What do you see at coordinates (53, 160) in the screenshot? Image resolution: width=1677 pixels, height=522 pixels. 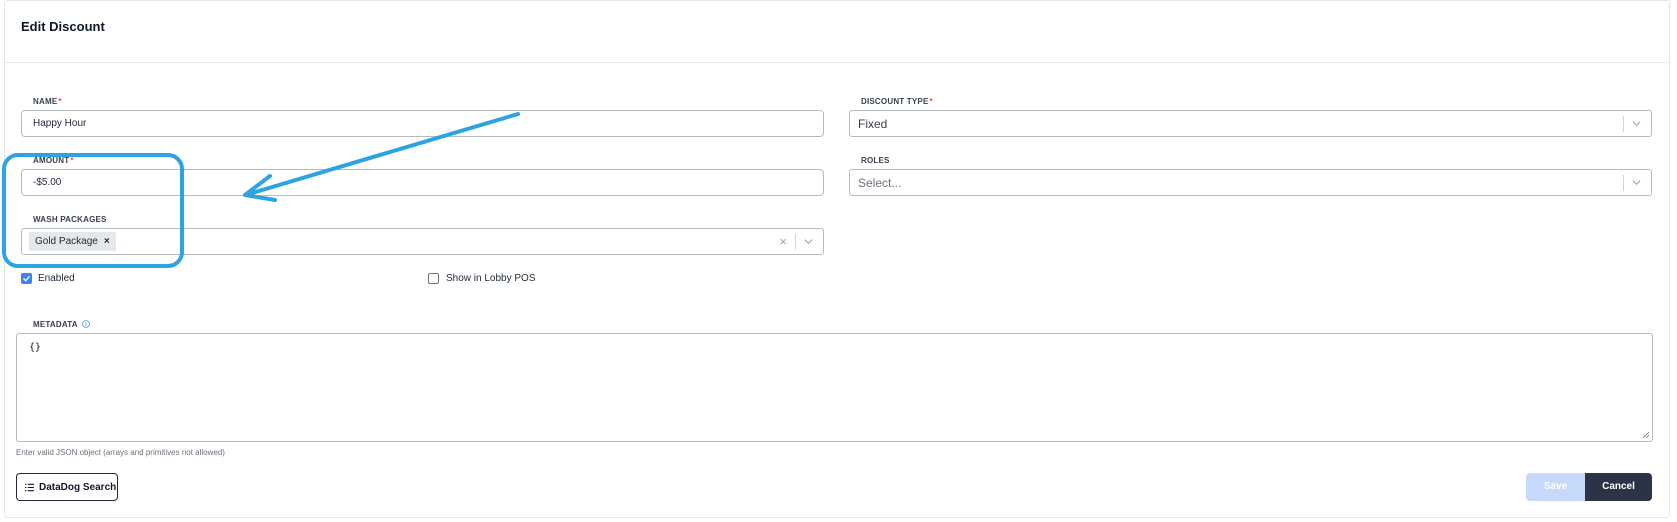 I see `amount-label: AMOUNT*` at bounding box center [53, 160].